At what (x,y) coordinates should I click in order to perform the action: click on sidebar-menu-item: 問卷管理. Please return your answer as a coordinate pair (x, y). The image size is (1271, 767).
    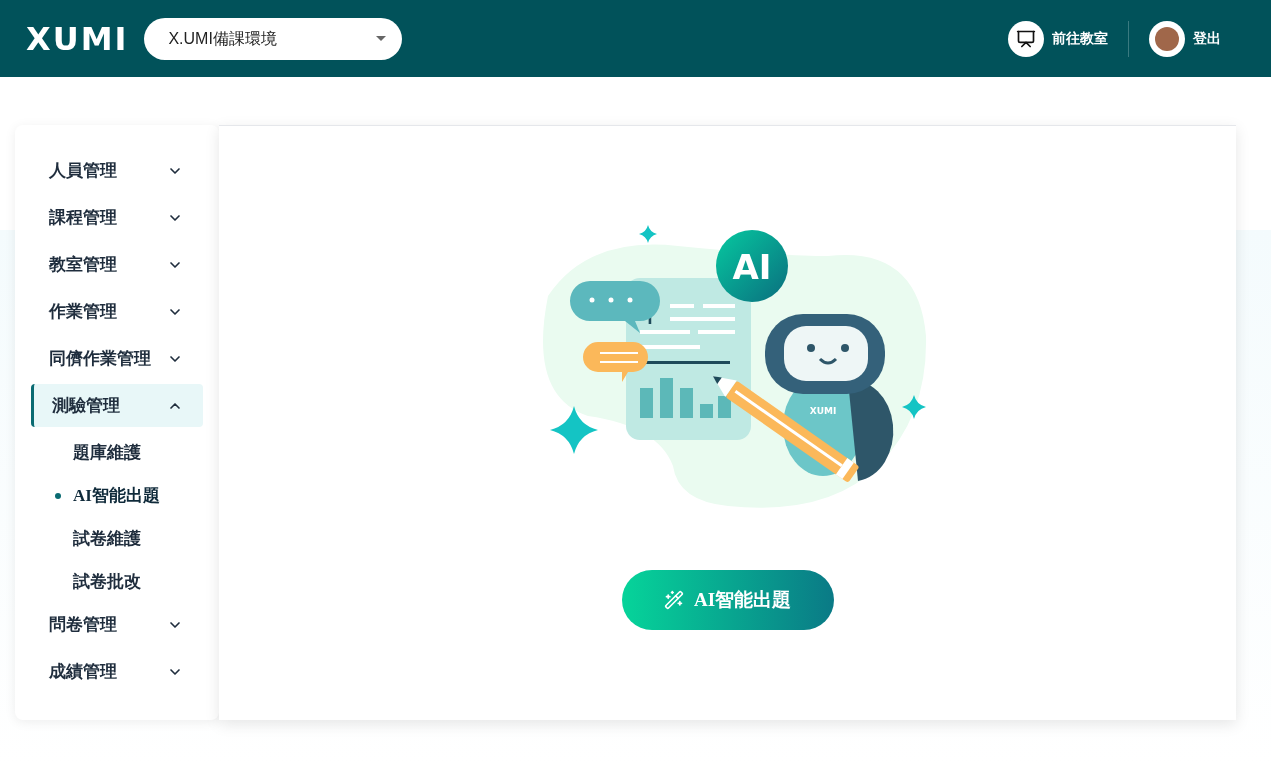
    Looking at the image, I should click on (117, 624).